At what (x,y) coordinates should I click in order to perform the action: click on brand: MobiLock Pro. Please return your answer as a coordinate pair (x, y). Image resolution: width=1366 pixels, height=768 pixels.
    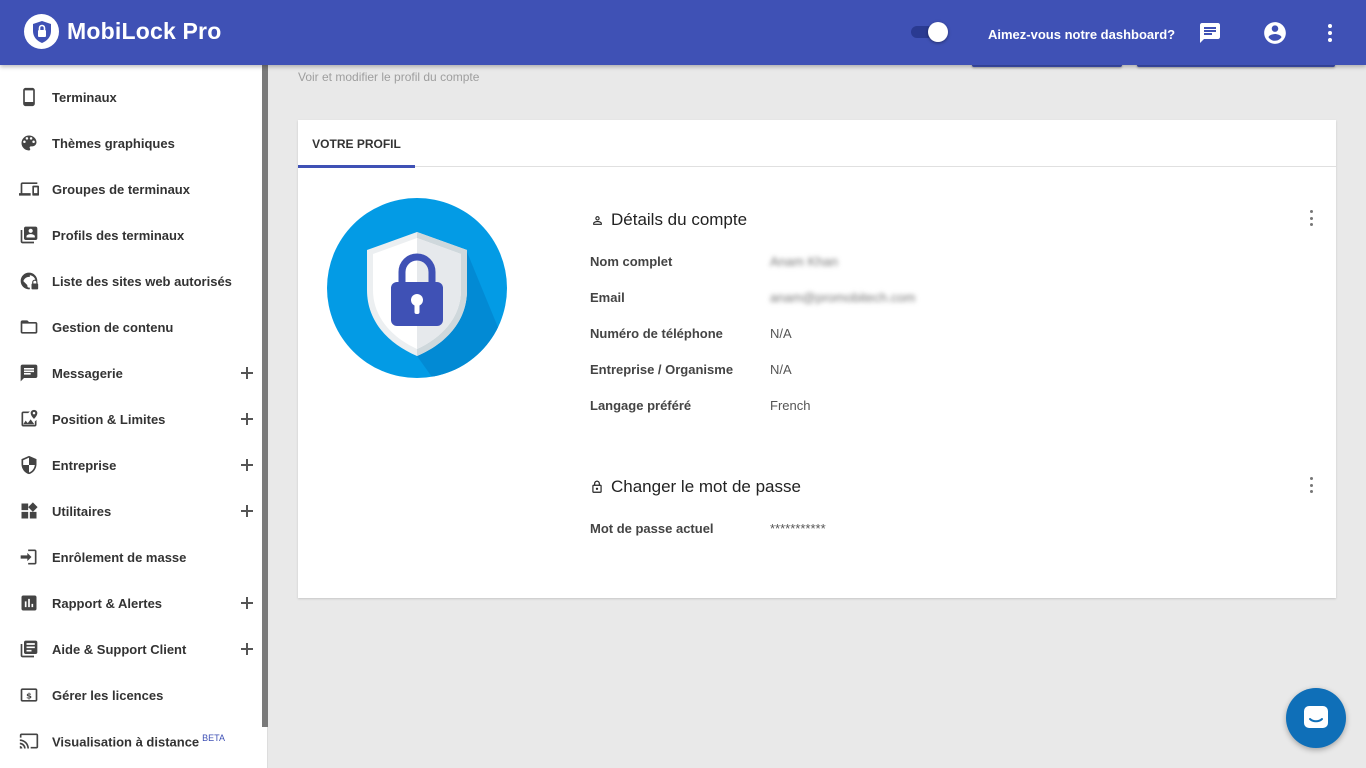
    Looking at the image, I should click on (122, 31).